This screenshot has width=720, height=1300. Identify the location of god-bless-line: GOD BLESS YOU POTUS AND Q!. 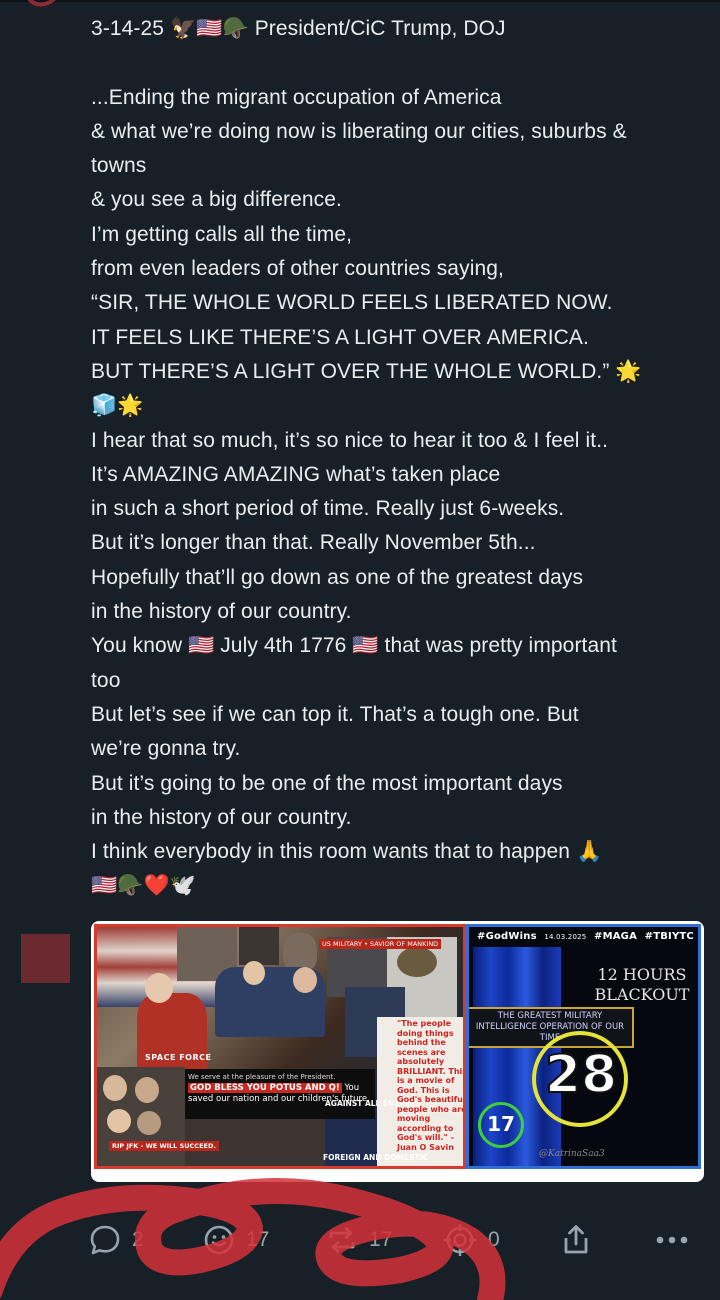
(265, 1088).